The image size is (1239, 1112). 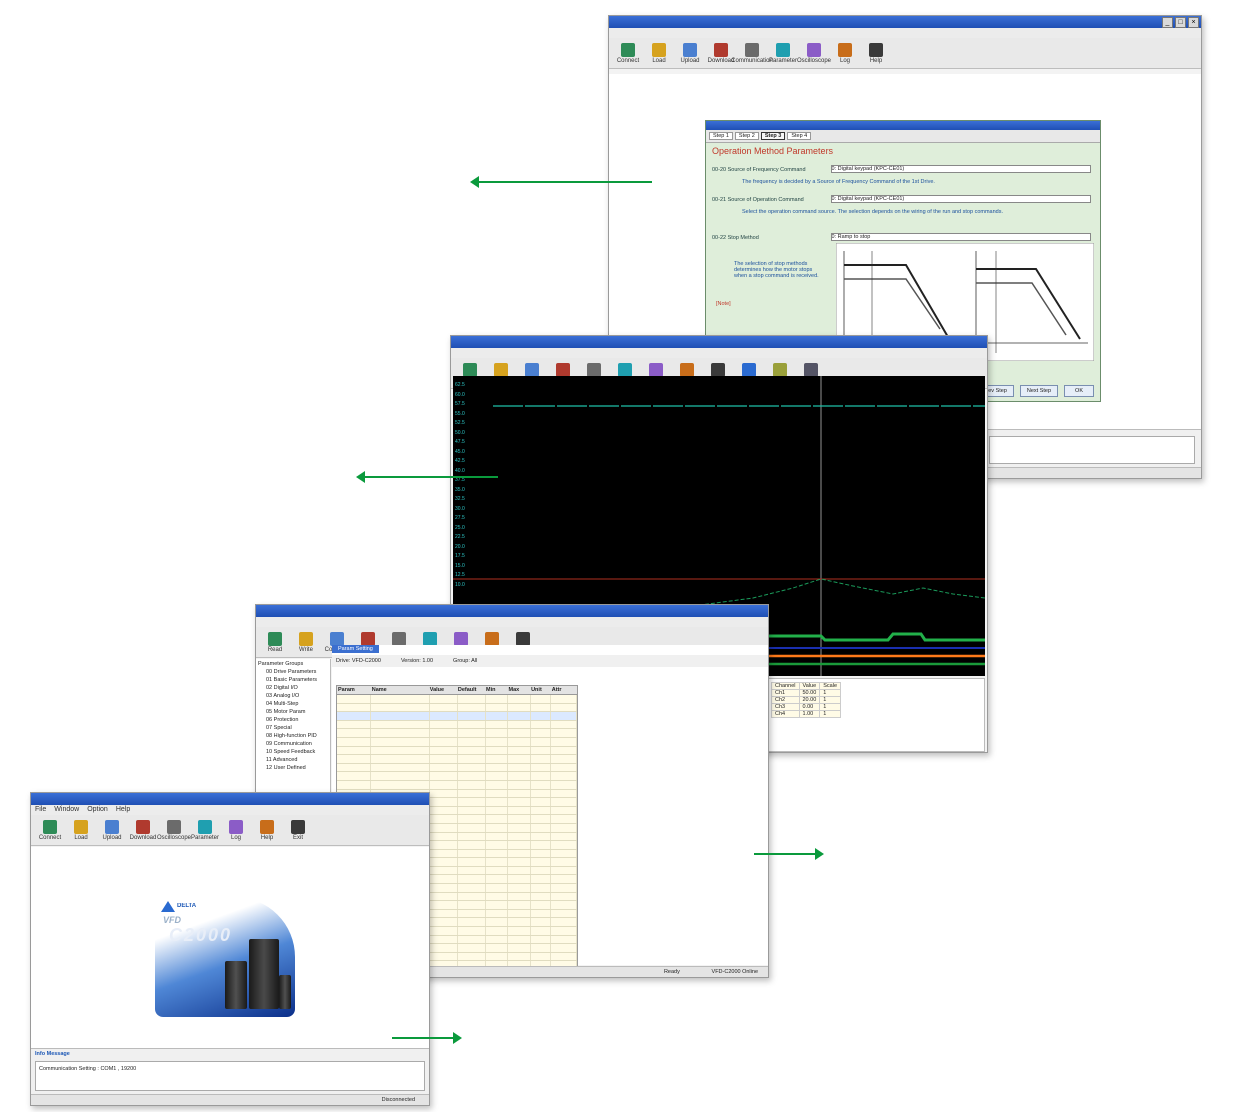 What do you see at coordinates (293, 665) in the screenshot?
I see `tree-item: Parameter Groups` at bounding box center [293, 665].